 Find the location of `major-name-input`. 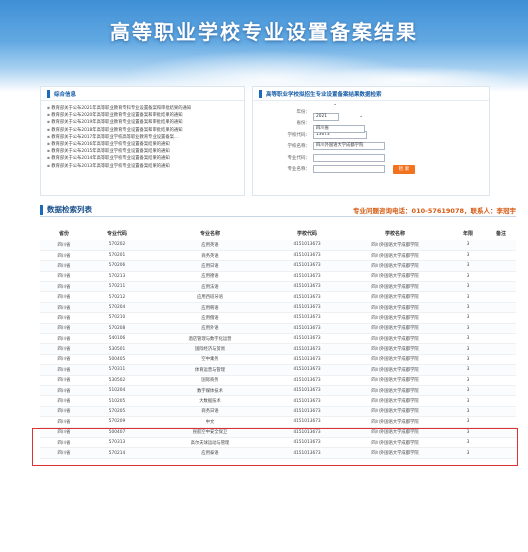

major-name-input is located at coordinates (349, 169).